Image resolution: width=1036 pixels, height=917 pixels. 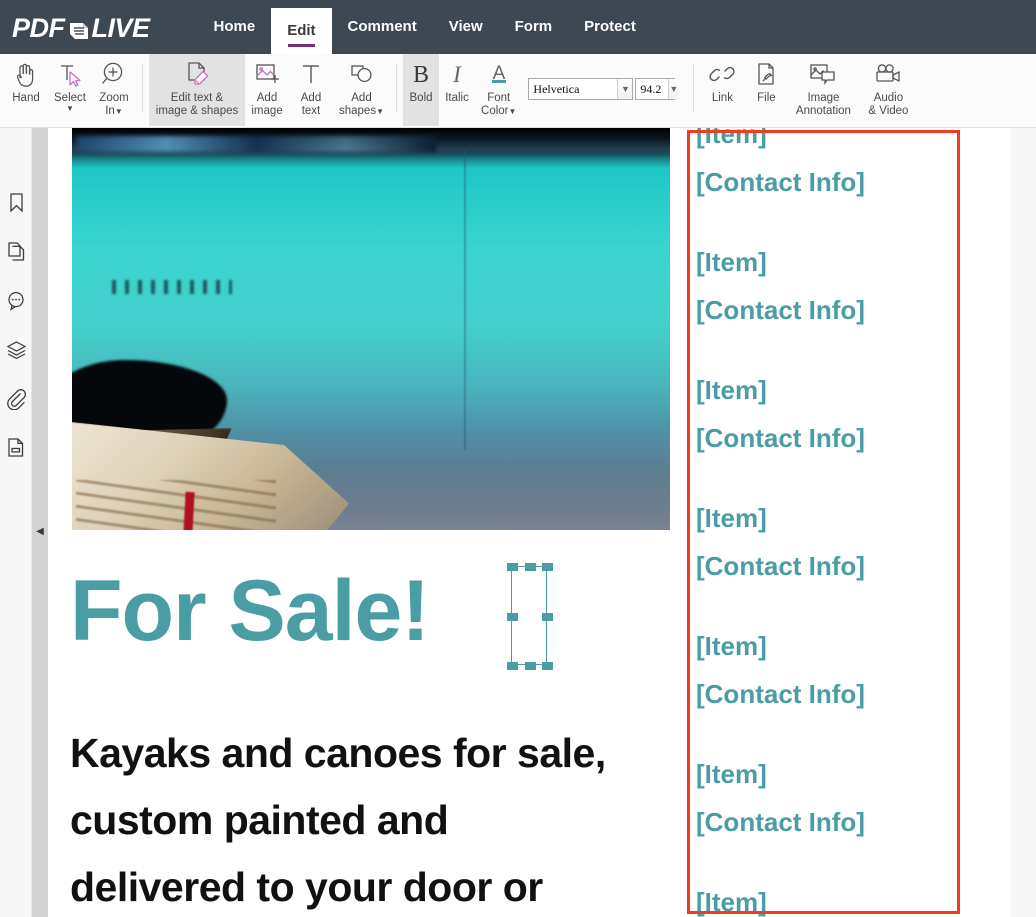 What do you see at coordinates (512, 567) in the screenshot?
I see `resize-handle-top-left` at bounding box center [512, 567].